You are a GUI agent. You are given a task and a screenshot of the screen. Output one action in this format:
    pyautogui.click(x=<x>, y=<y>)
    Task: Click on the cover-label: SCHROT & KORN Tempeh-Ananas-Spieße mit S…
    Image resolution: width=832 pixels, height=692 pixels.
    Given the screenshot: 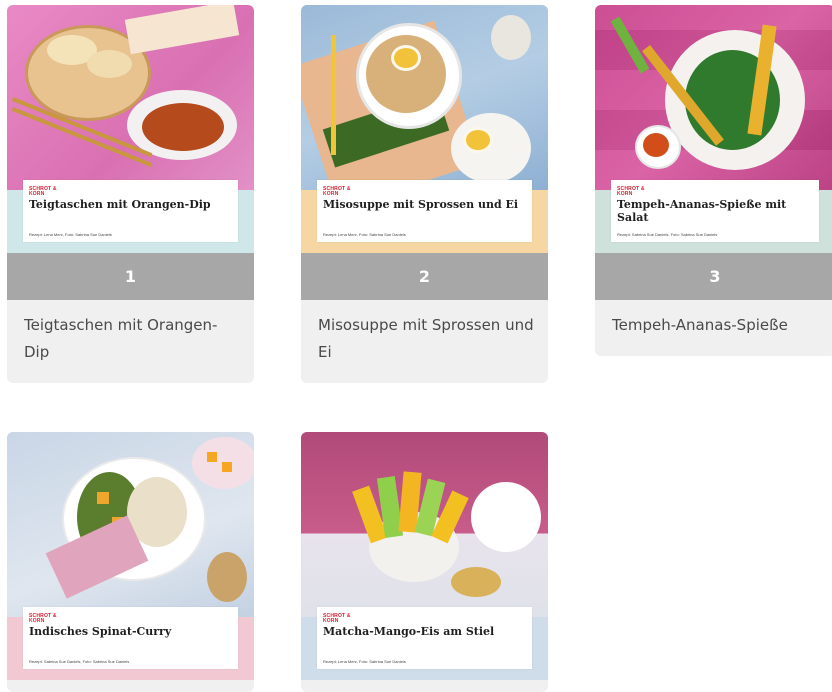 What is the action you would take?
    pyautogui.click(x=715, y=211)
    